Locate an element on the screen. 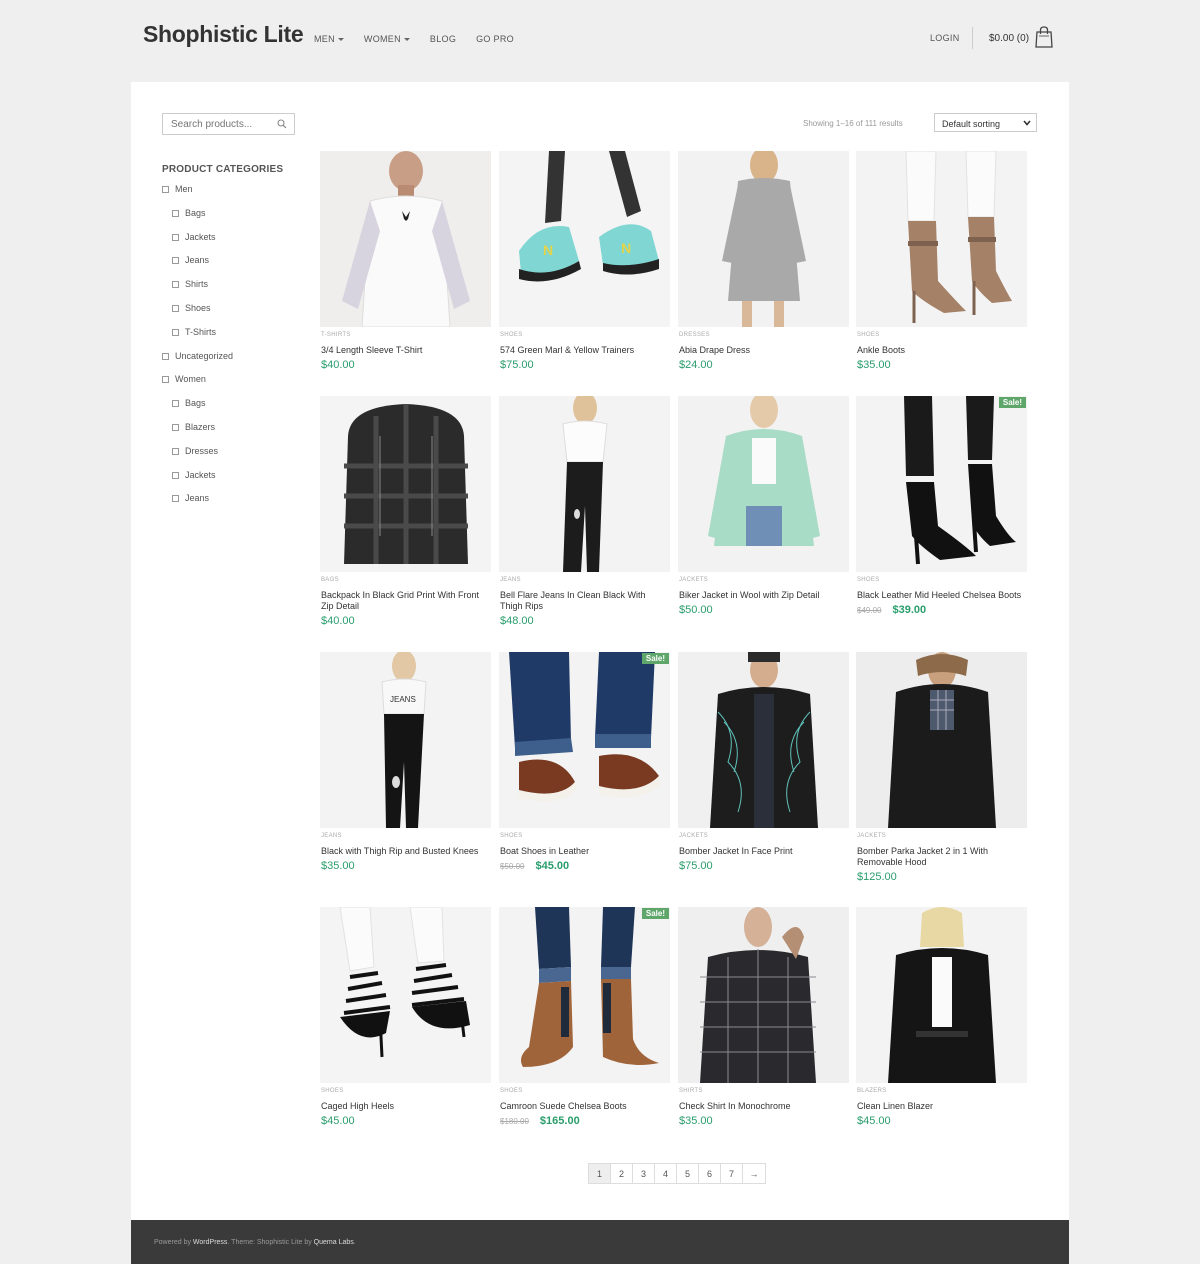 This screenshot has height=1264, width=1200. category-men-bags: Bags is located at coordinates (197, 220).